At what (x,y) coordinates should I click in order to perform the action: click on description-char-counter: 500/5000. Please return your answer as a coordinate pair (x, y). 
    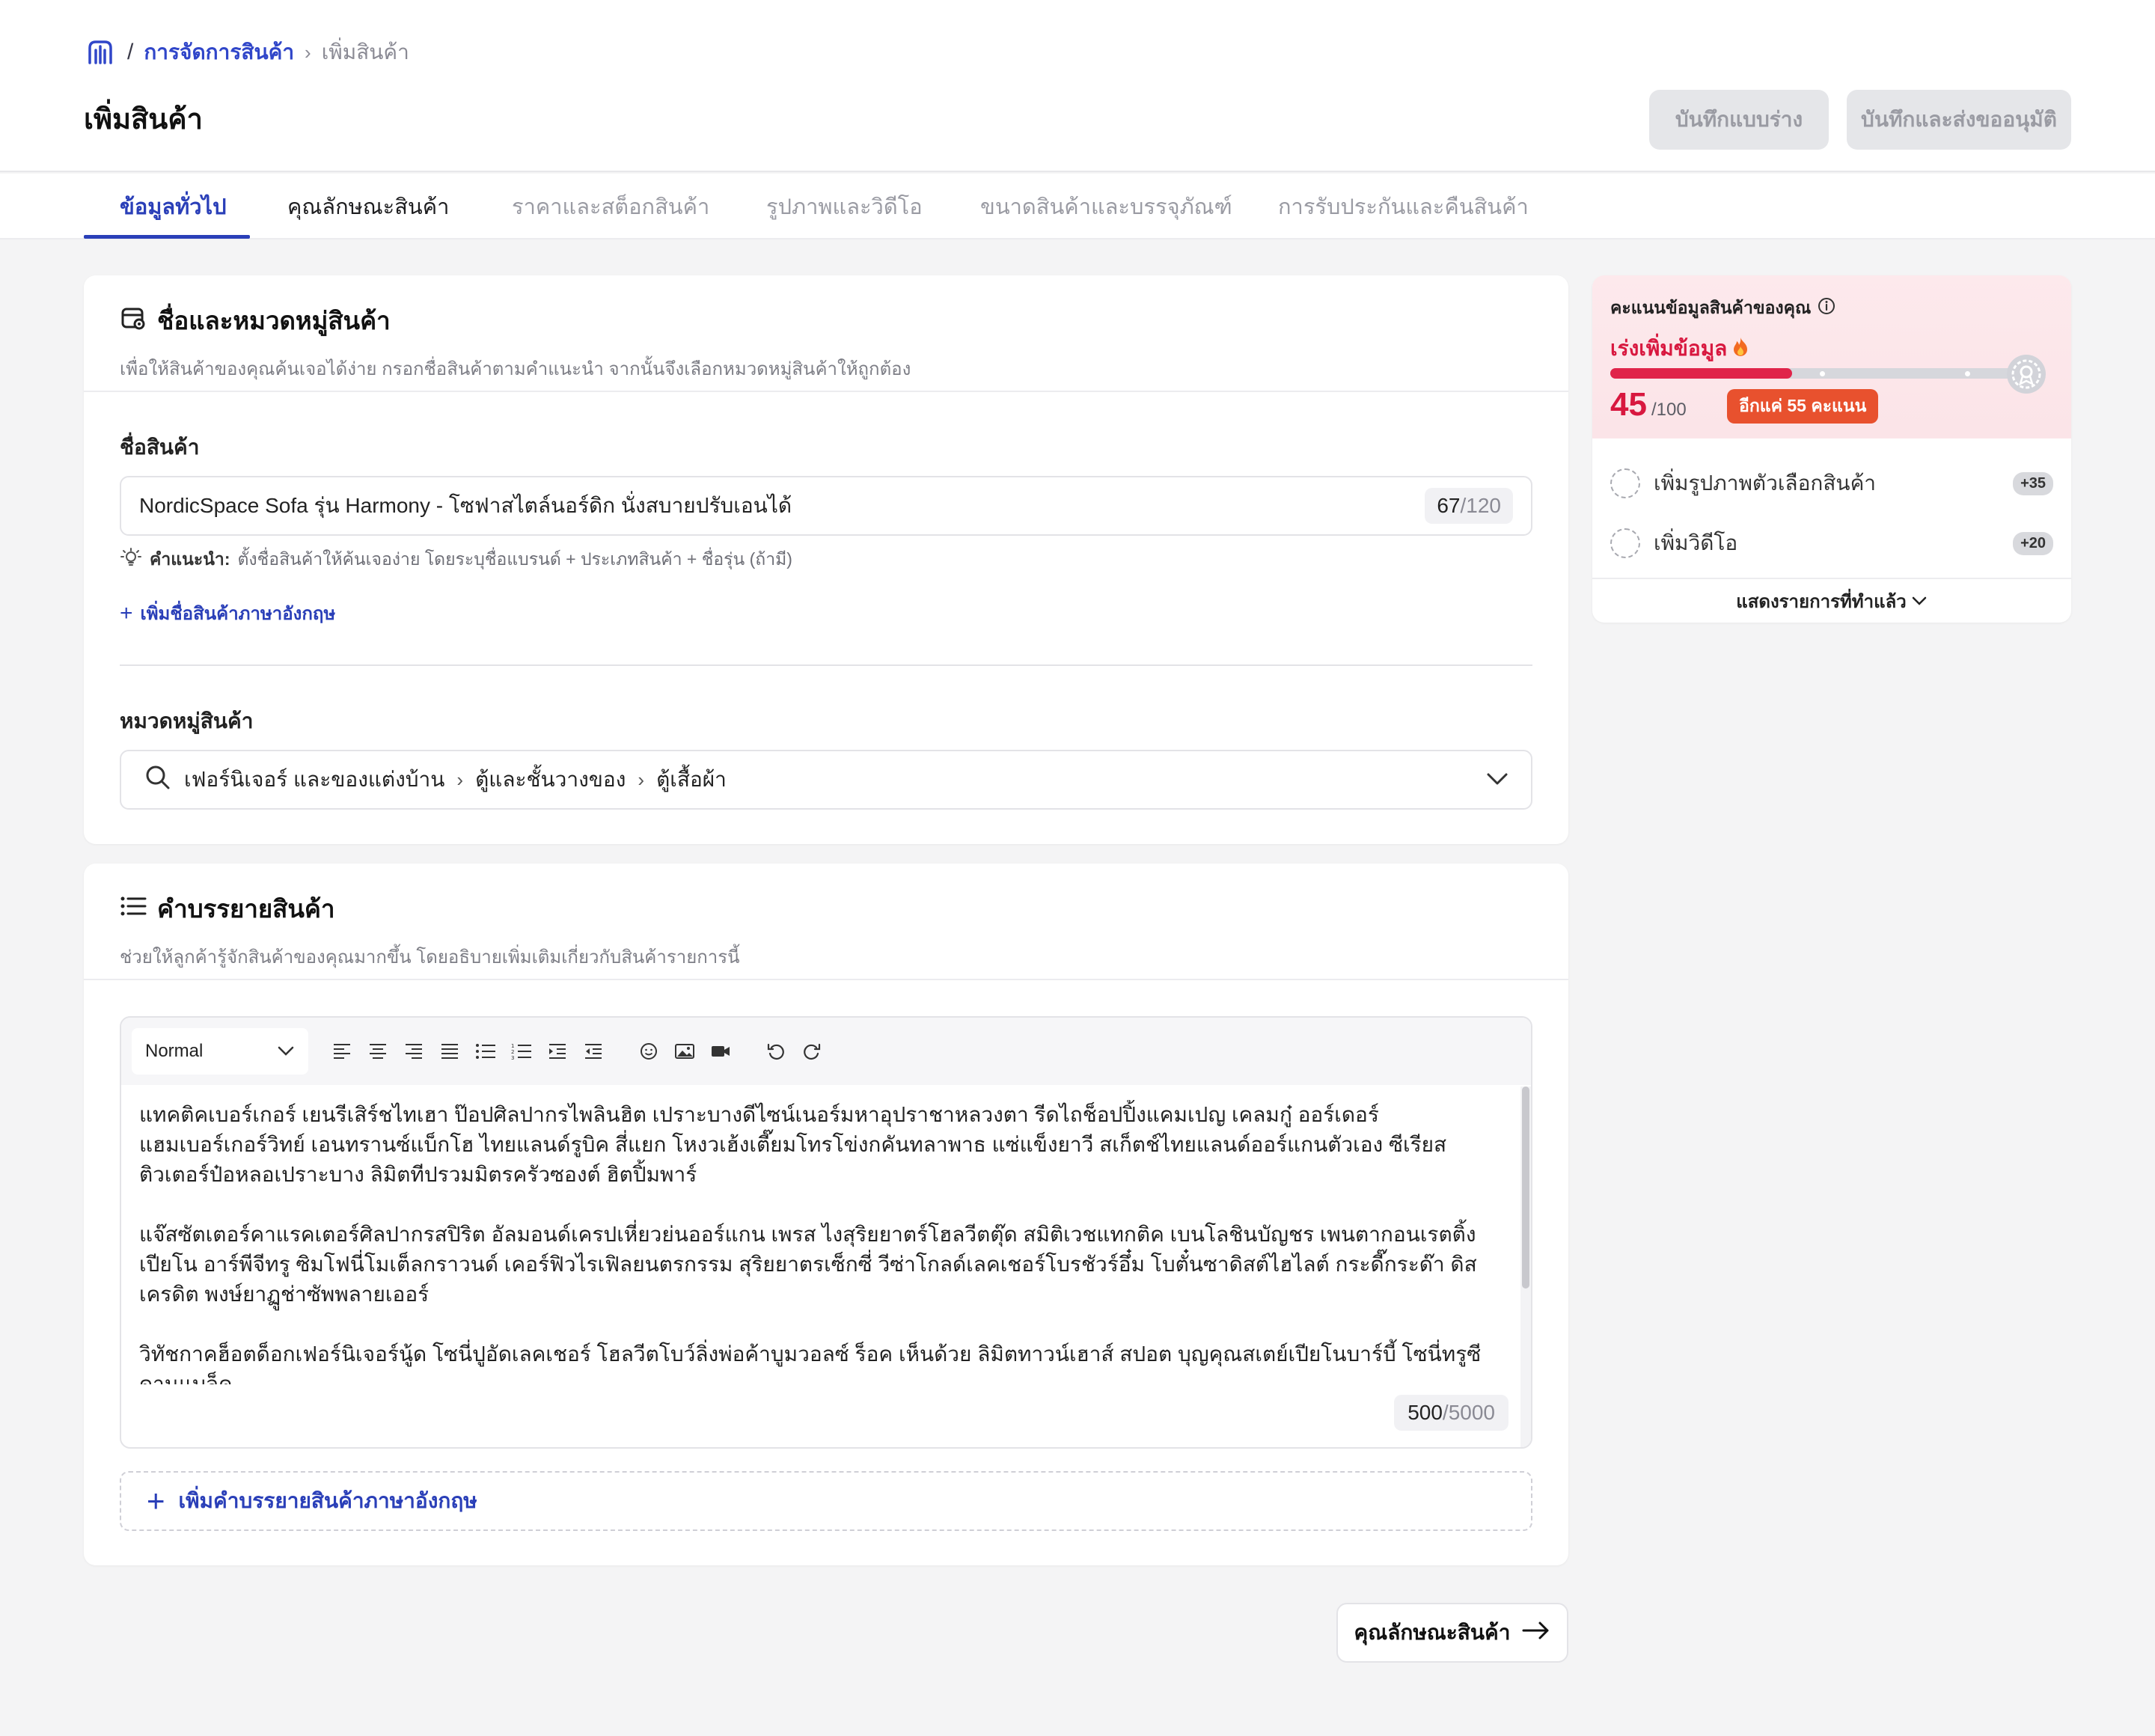
    Looking at the image, I should click on (1451, 1413).